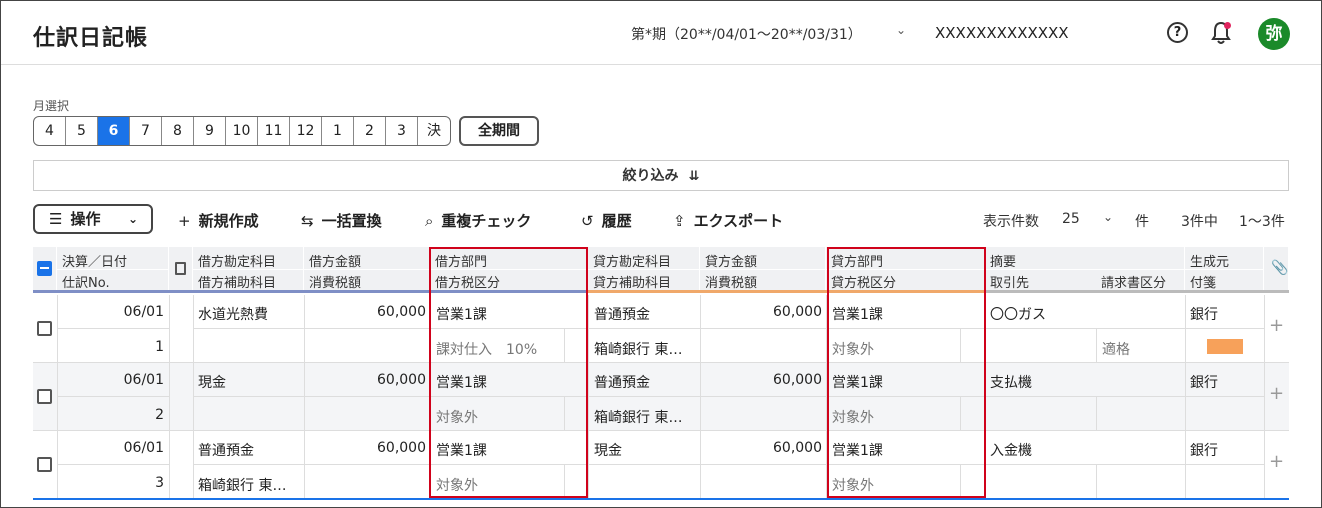 The height and width of the screenshot is (508, 1322). Describe the element at coordinates (1002, 33) in the screenshot. I see `company-name: XXXXXXXXXXXXX` at that location.